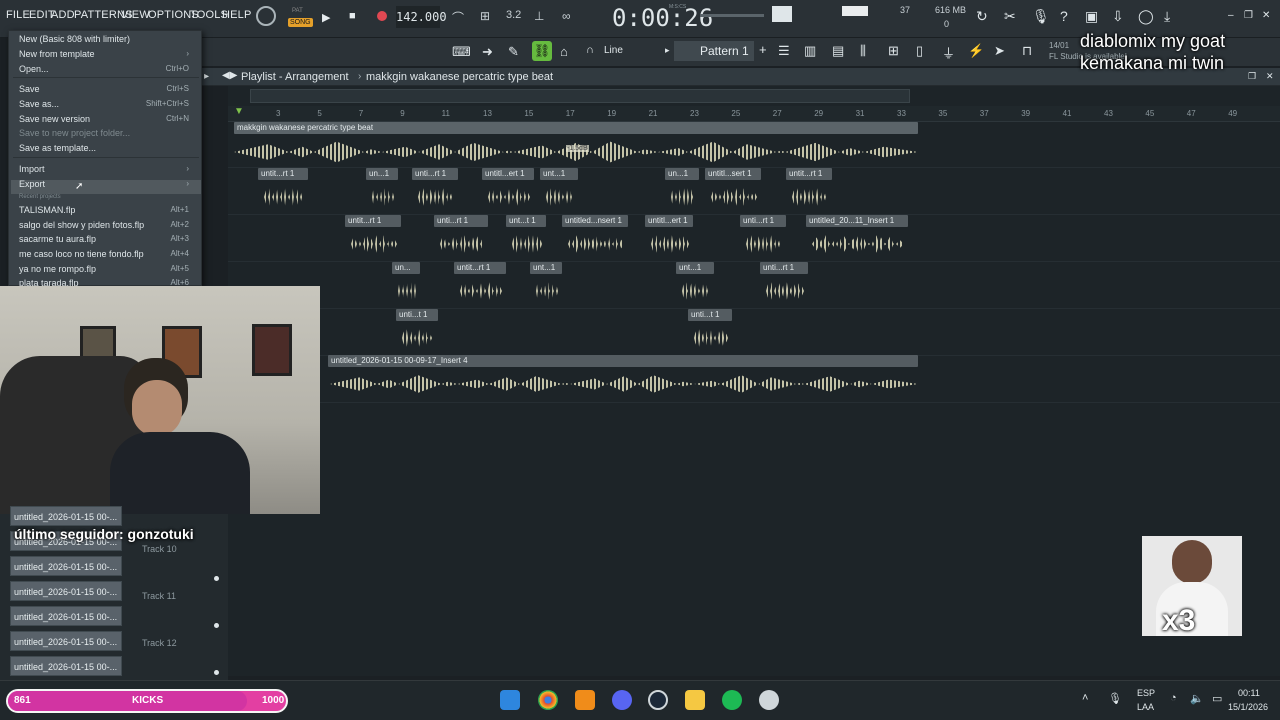 Image resolution: width=1280 pixels, height=720 pixels. What do you see at coordinates (159, 549) in the screenshot?
I see `track-label: Track 10` at bounding box center [159, 549].